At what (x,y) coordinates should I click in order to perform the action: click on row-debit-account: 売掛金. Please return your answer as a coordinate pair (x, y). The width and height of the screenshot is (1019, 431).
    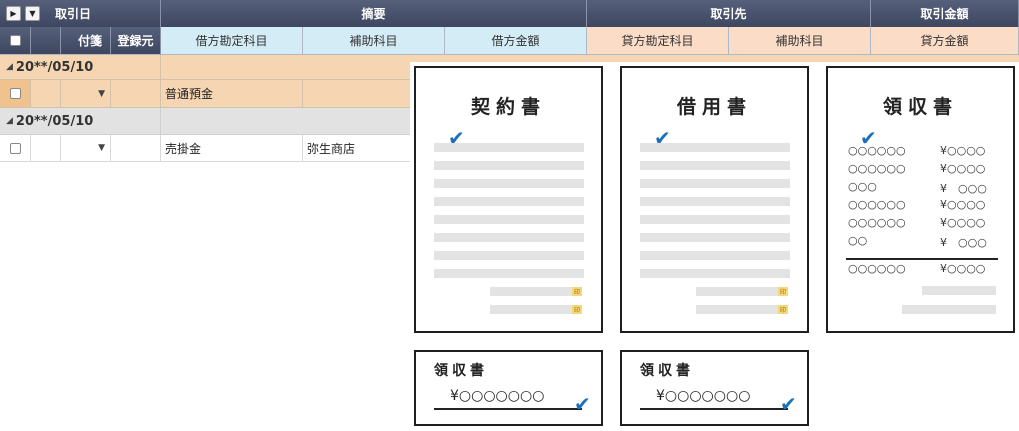
    Looking at the image, I should click on (232, 148).